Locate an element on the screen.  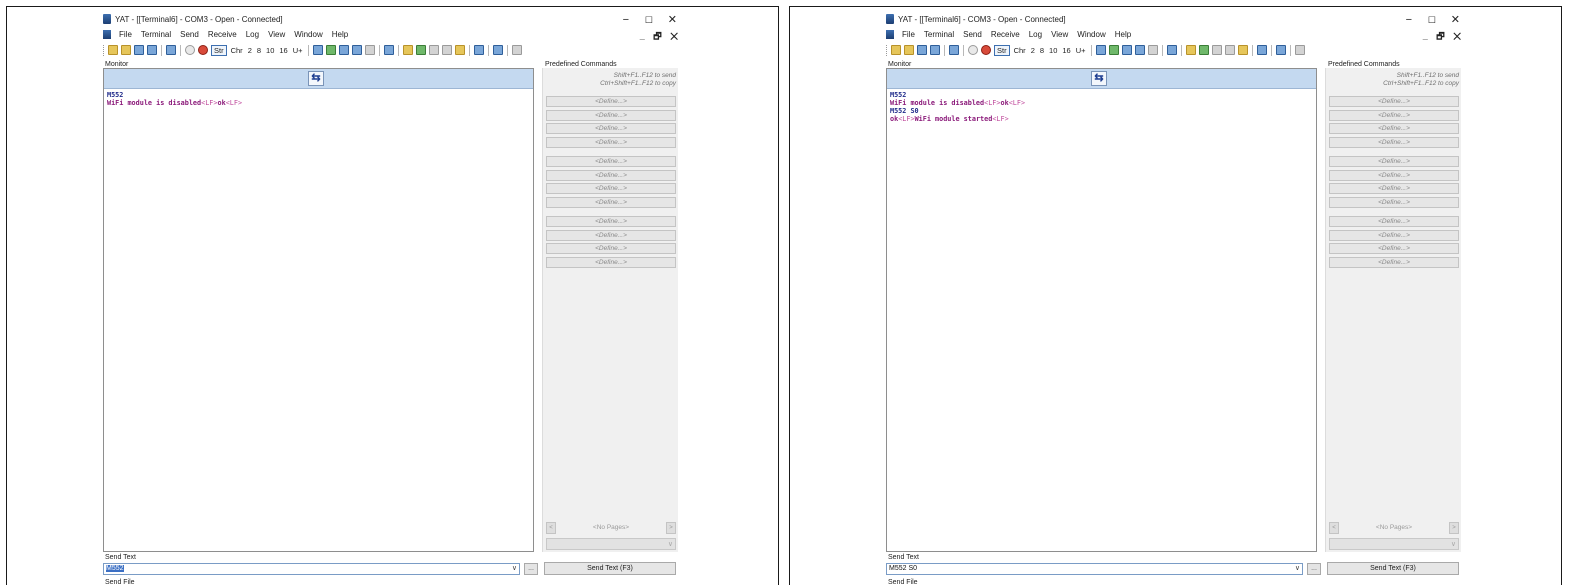
save-all-icon is located at coordinates (152, 50).